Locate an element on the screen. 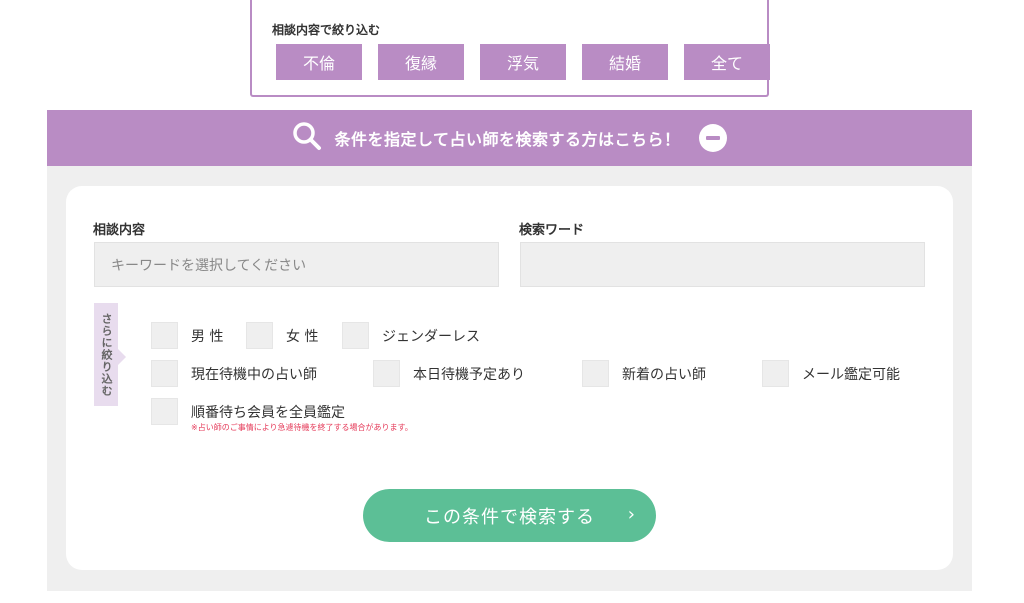 The width and height of the screenshot is (1024, 603). checkbox-mail-row: メール鑑定可能 is located at coordinates (831, 373).